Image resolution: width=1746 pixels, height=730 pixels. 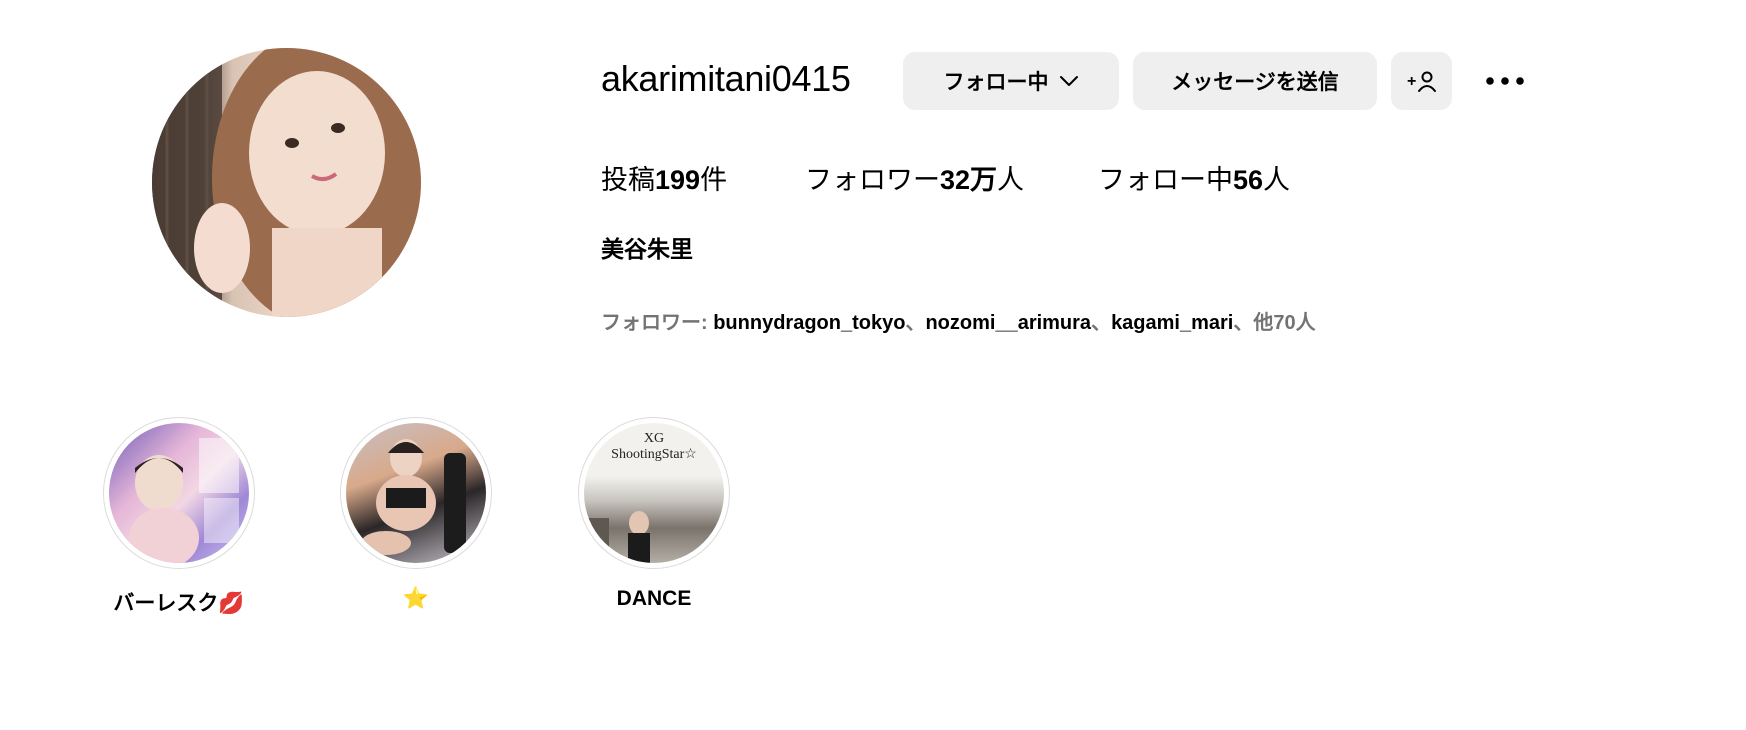 I want to click on followed-by-account: nozomi__arimura, so click(x=1008, y=323).